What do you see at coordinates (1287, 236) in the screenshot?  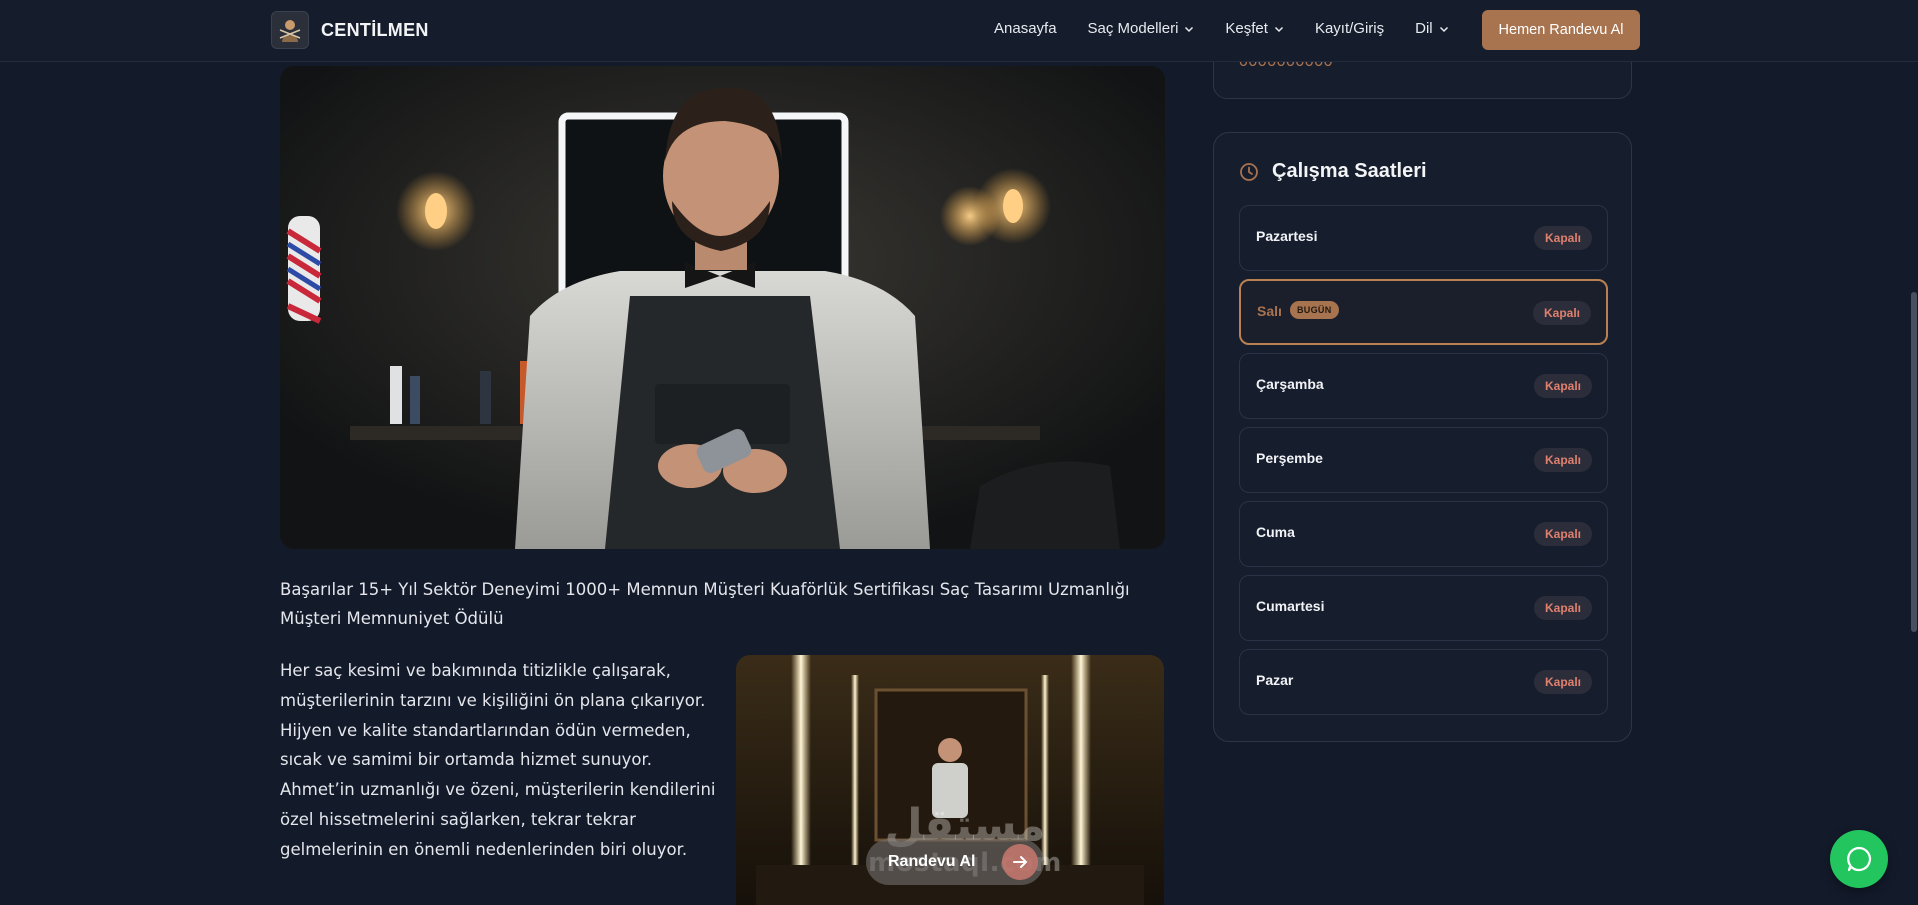 I see `day-name: Pazartesi` at bounding box center [1287, 236].